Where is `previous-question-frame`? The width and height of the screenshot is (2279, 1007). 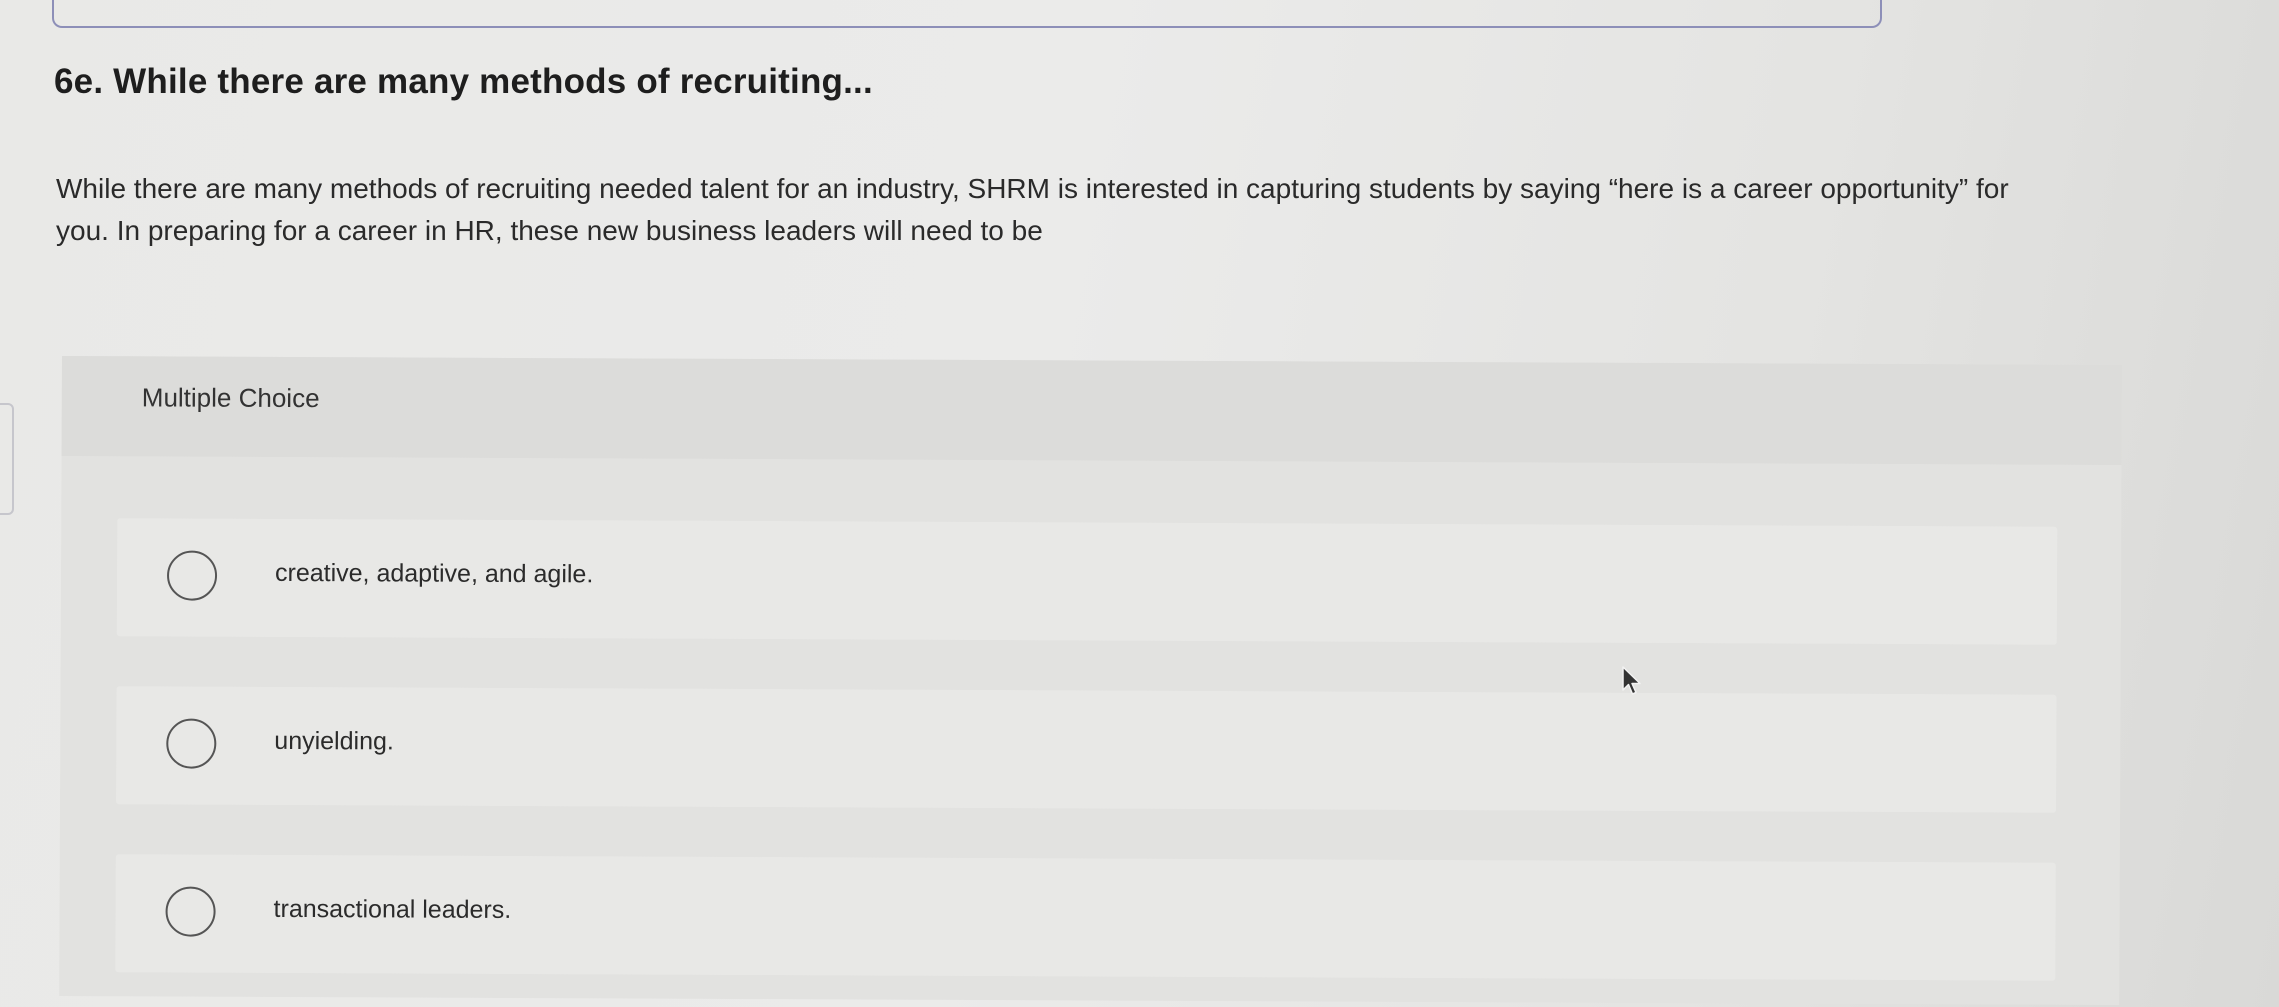 previous-question-frame is located at coordinates (967, 14).